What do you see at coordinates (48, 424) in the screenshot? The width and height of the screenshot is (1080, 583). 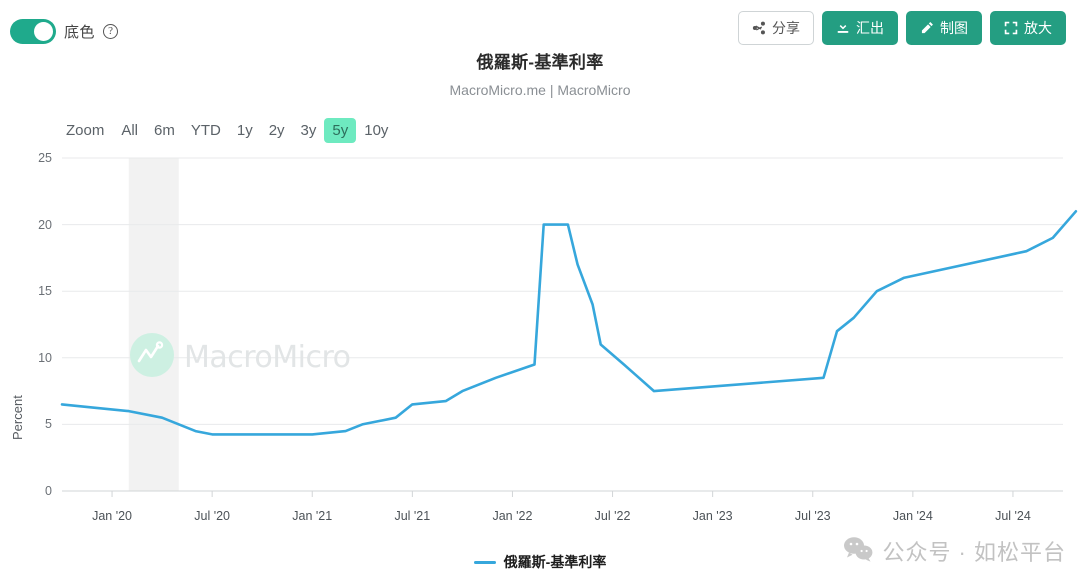 I see `y-tick-label: 5` at bounding box center [48, 424].